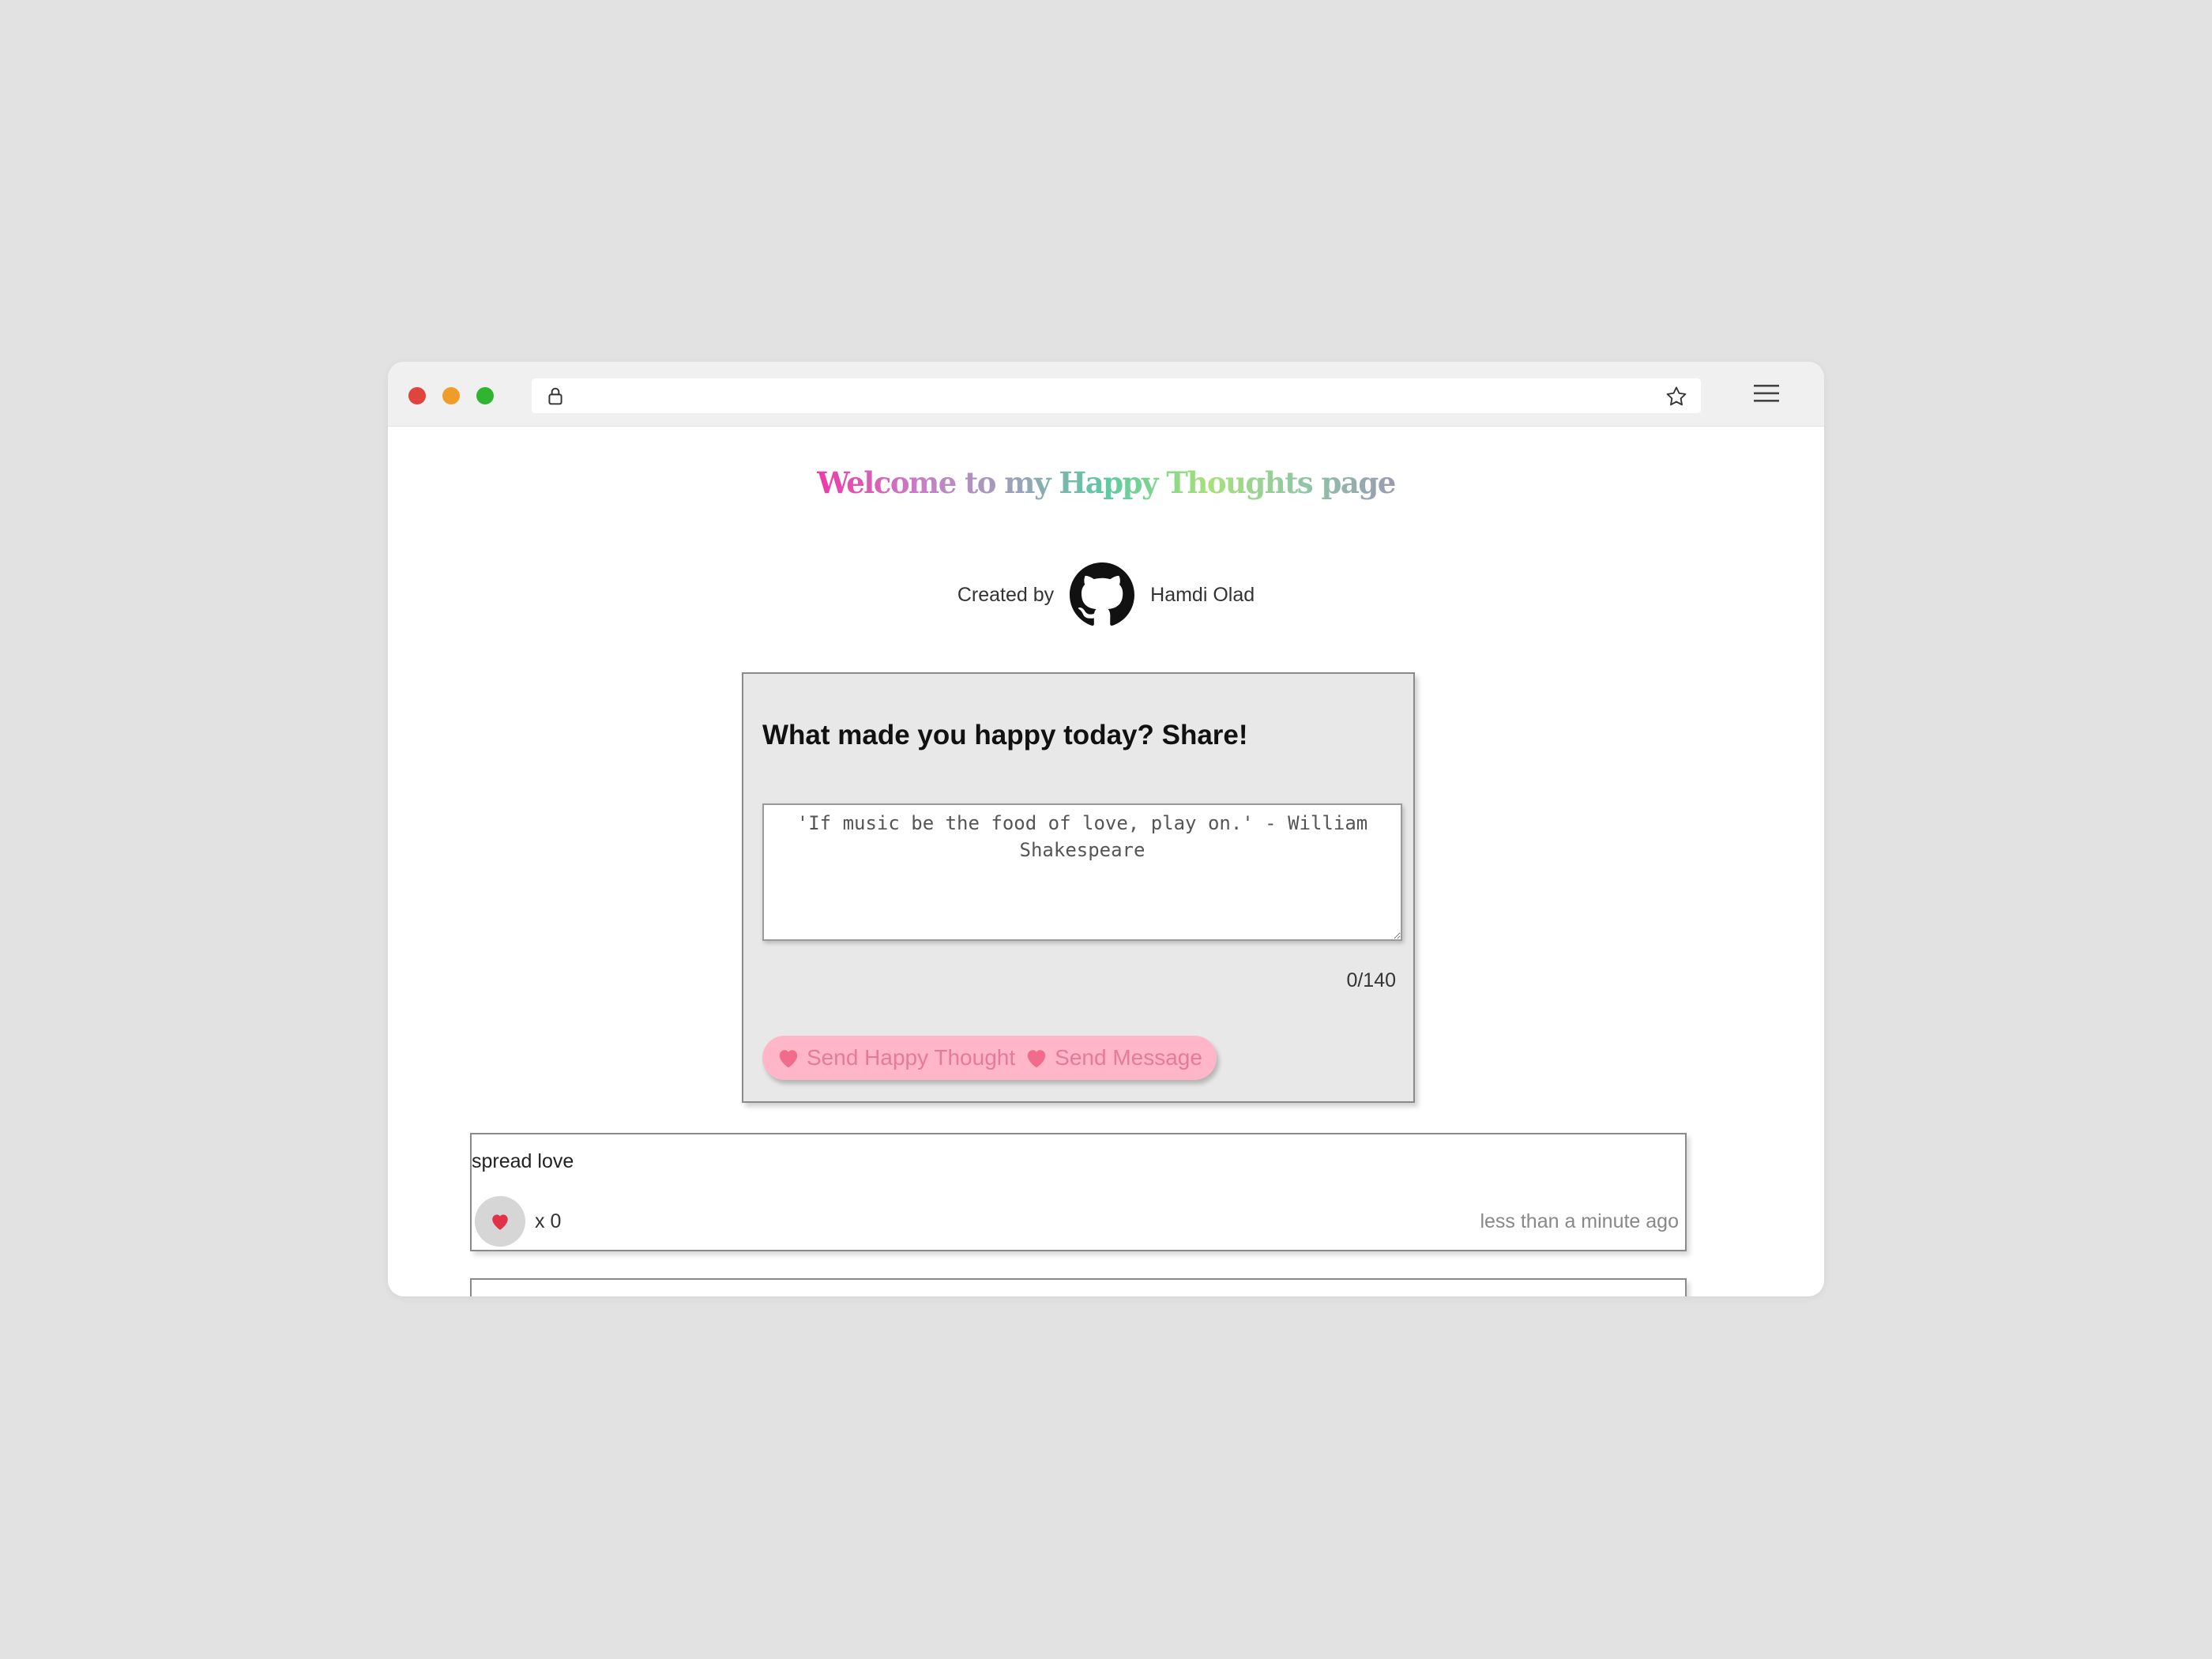 This screenshot has width=2212, height=1659. I want to click on github-icon, so click(1103, 595).